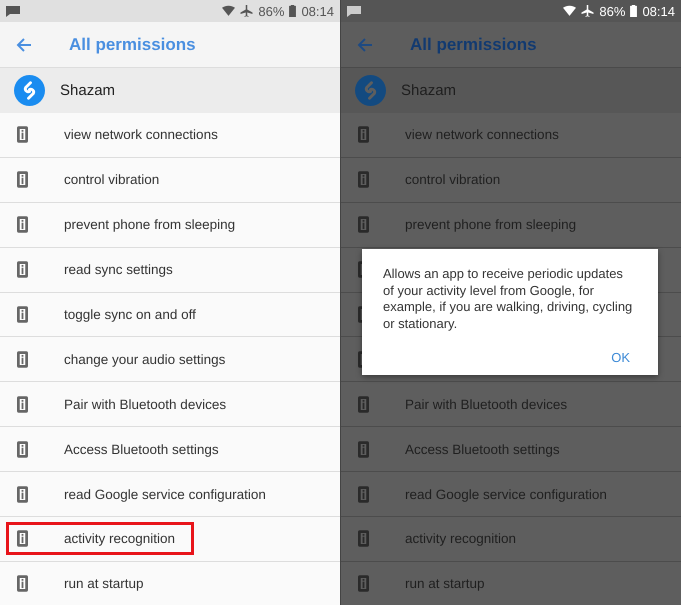 Image resolution: width=681 pixels, height=605 pixels. I want to click on permission-label: view network connections, so click(141, 134).